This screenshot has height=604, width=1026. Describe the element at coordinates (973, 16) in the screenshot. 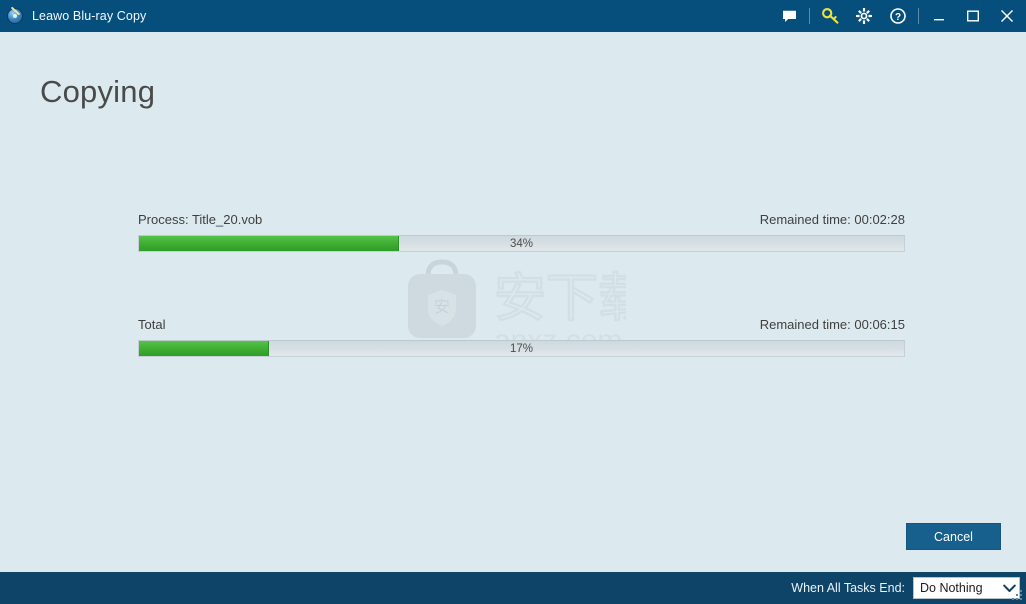

I see `maximize-button` at that location.